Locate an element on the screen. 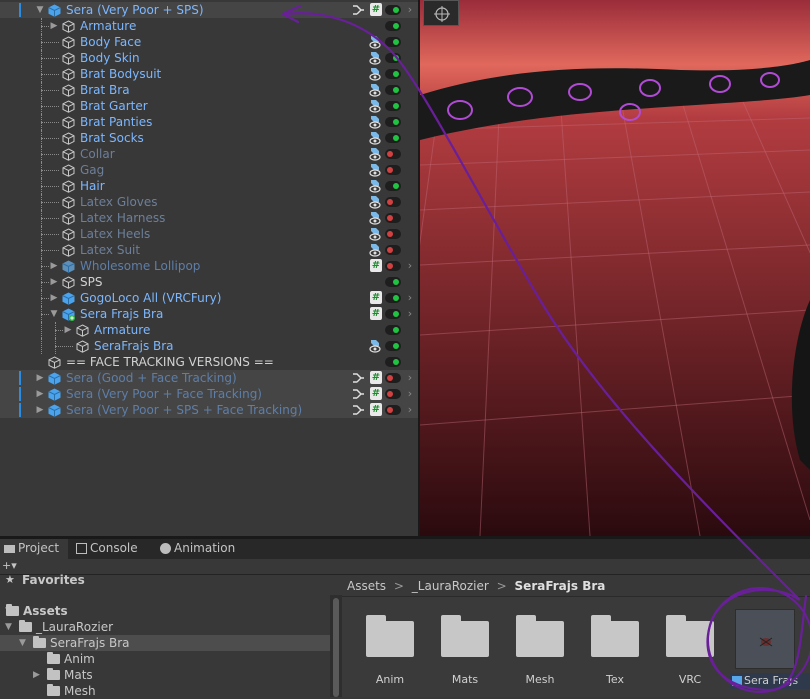 The image size is (810, 699). hierarchy-row: ▶ Sera (Good + Face Tracking) # › is located at coordinates (209, 378).